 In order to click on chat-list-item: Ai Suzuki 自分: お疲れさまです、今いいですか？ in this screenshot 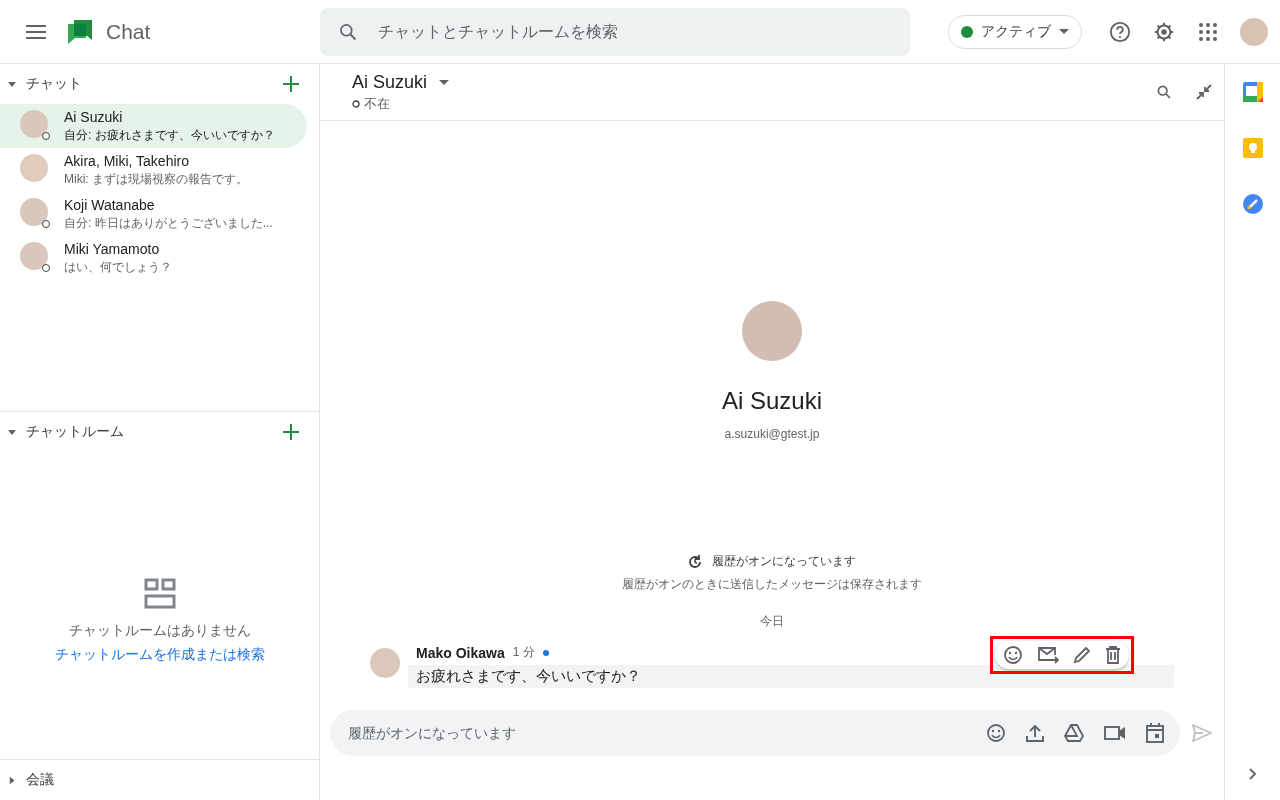, I will do `click(153, 126)`.